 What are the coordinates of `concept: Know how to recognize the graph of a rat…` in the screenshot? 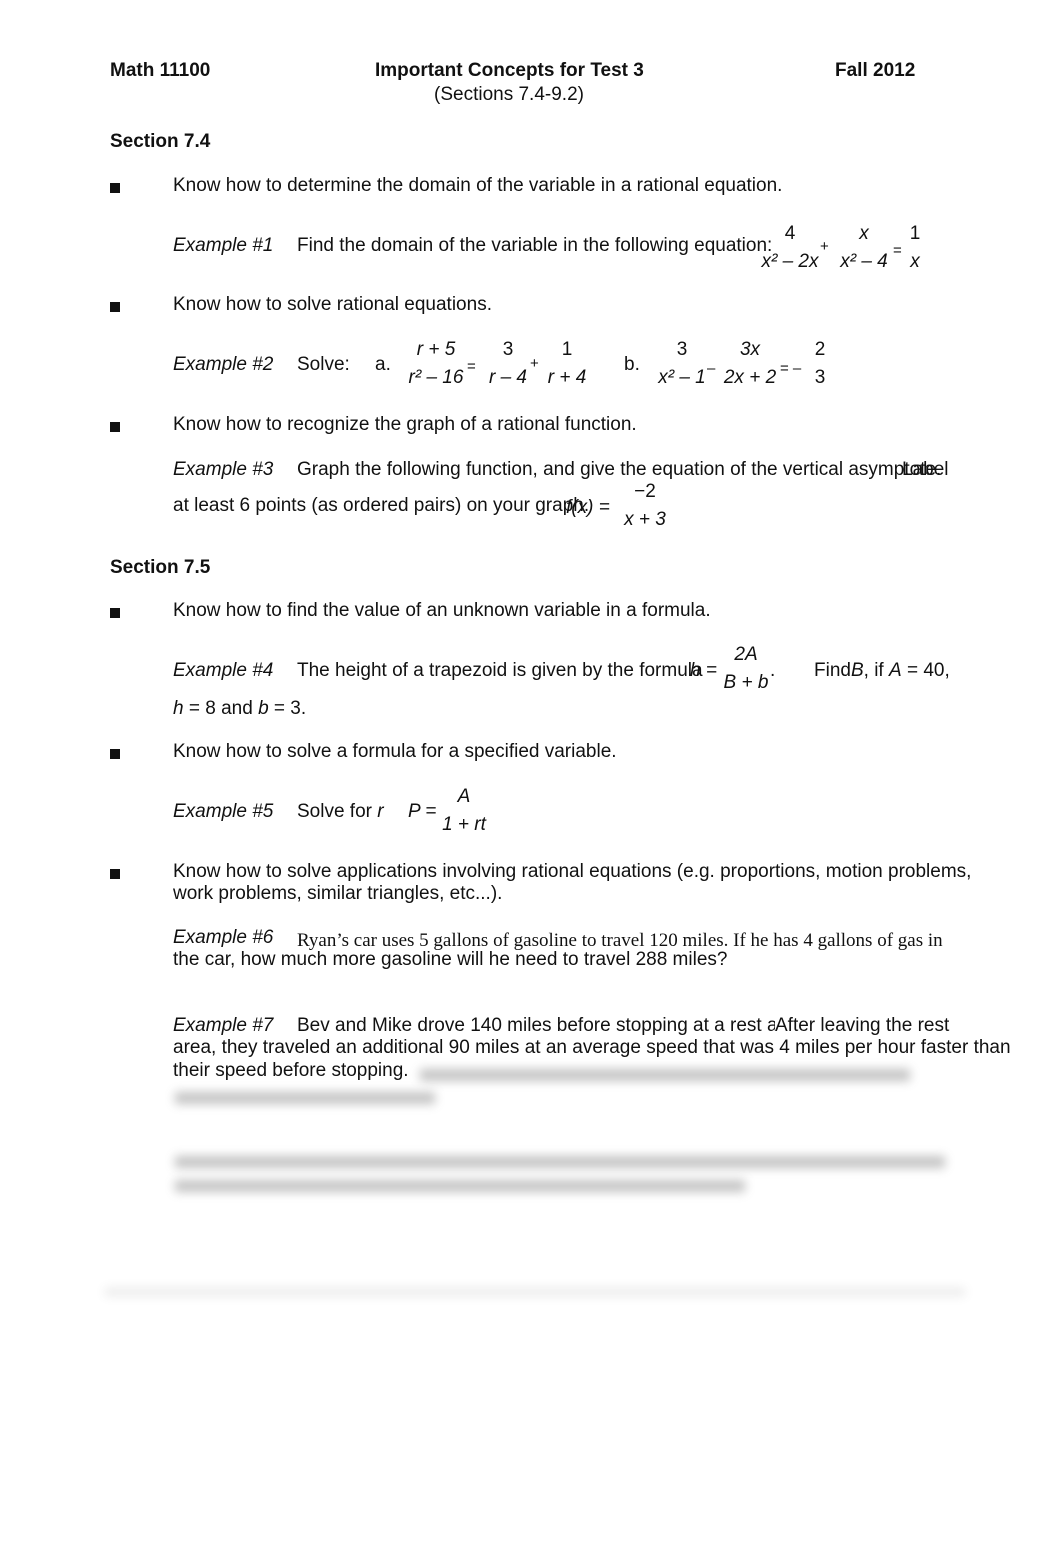 It's located at (405, 424).